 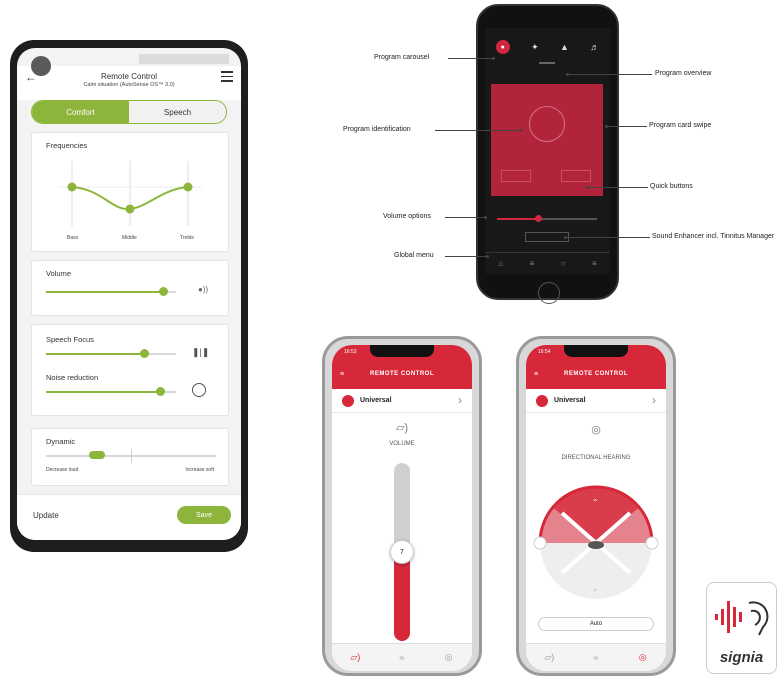 What do you see at coordinates (227, 78) in the screenshot?
I see `hamburger-menu-icon` at bounding box center [227, 78].